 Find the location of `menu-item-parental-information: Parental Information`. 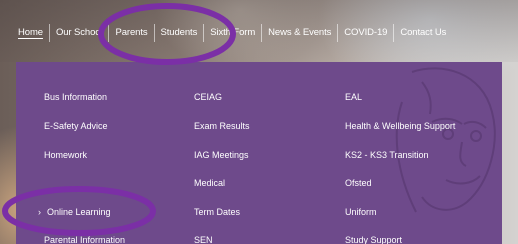

menu-item-parental-information: Parental Information is located at coordinates (84, 239).